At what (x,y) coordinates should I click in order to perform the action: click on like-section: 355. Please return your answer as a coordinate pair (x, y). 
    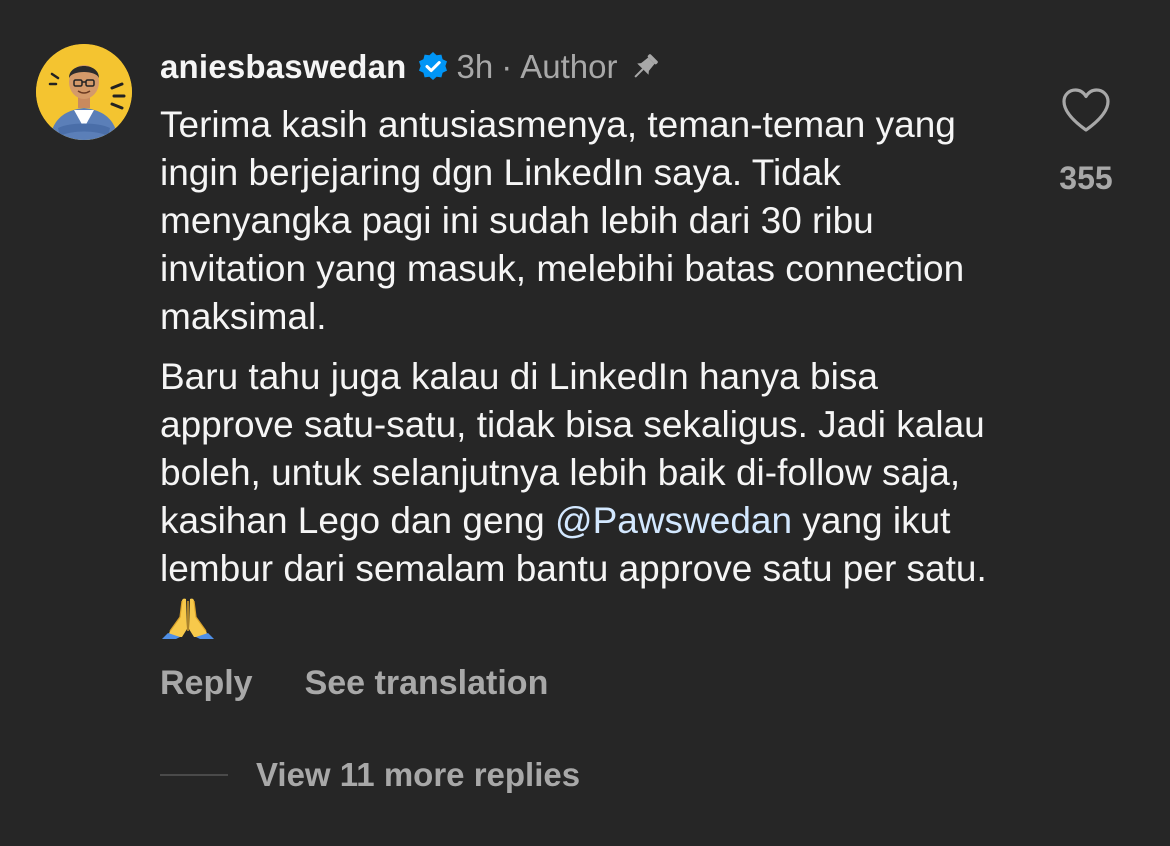
    Looking at the image, I should click on (1086, 144).